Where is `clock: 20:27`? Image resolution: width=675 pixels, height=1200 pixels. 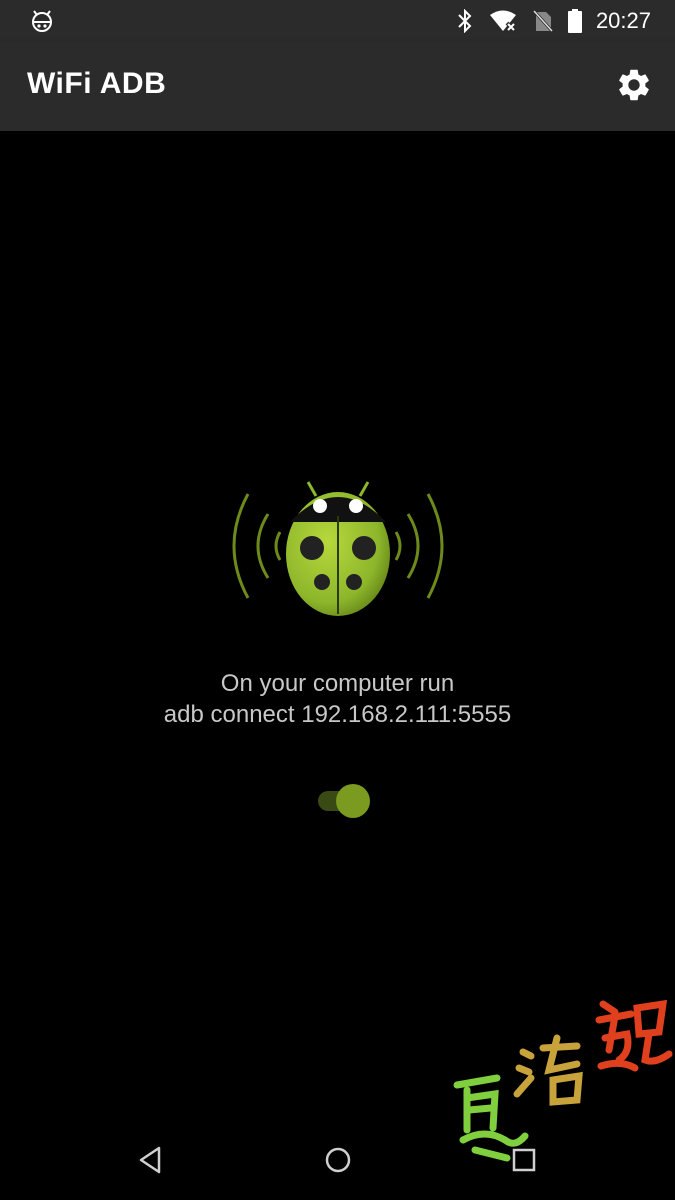 clock: 20:27 is located at coordinates (623, 20).